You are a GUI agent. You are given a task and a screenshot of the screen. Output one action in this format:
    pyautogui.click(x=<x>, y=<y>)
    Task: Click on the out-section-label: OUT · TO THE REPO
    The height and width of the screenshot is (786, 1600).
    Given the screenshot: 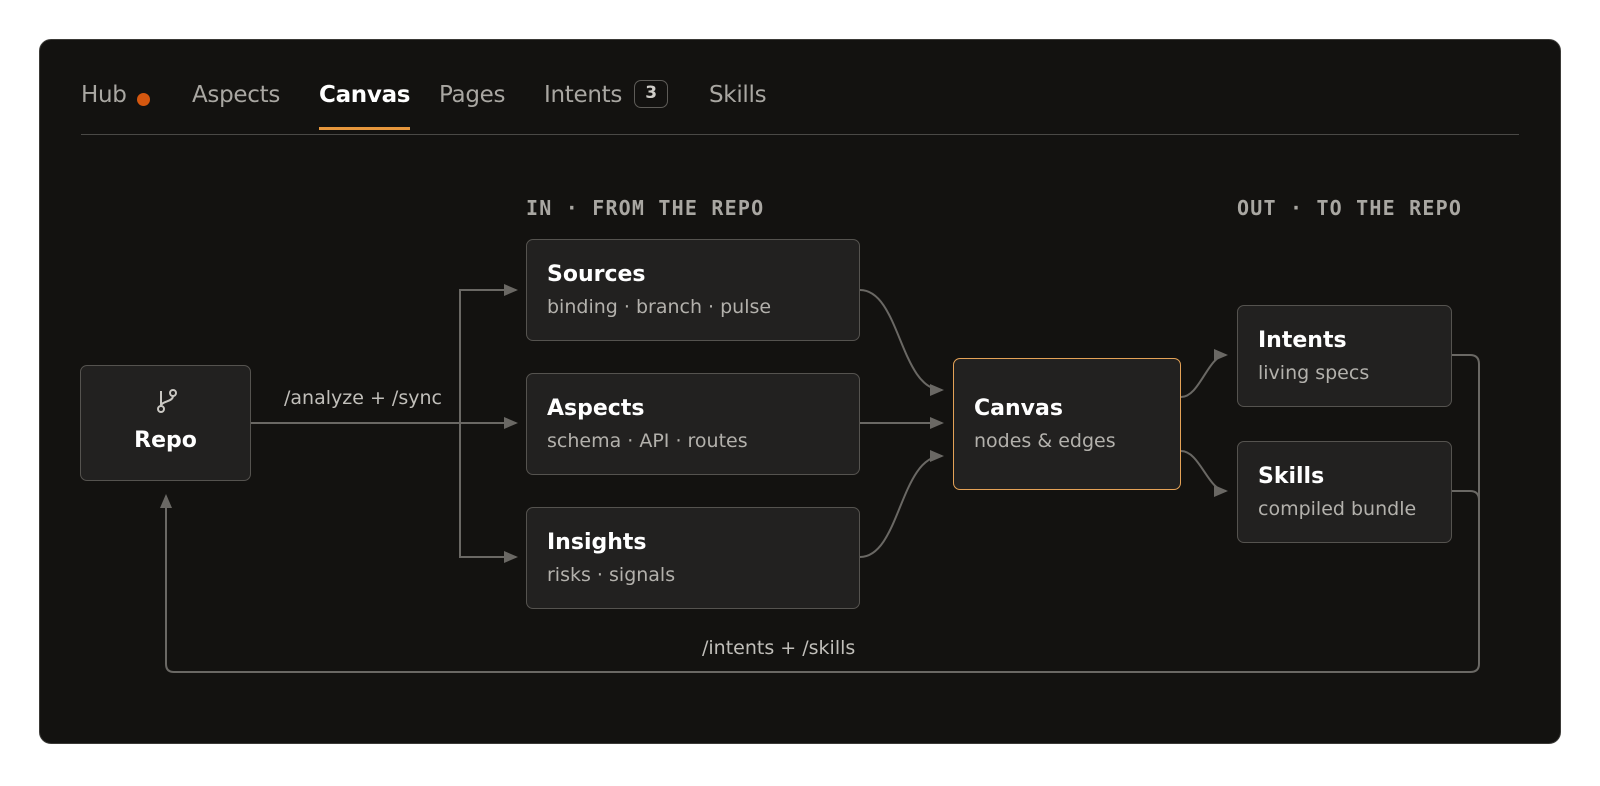 What is the action you would take?
    pyautogui.click(x=1350, y=208)
    